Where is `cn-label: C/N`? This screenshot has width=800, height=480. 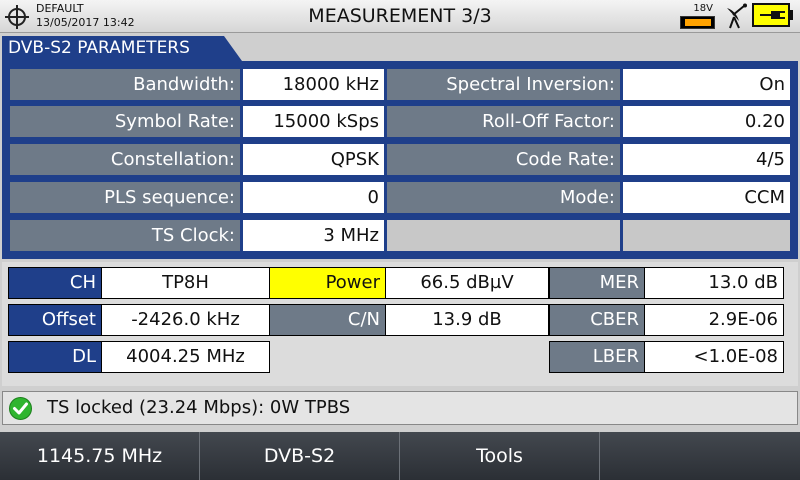
cn-label: C/N is located at coordinates (327, 320).